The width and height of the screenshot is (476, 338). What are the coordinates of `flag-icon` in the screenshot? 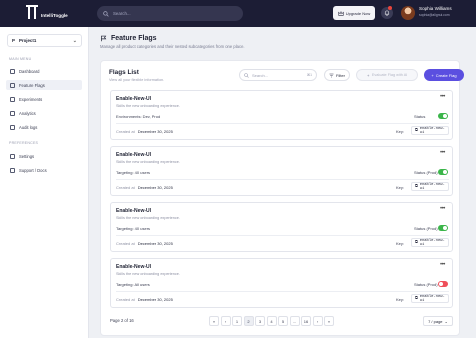 It's located at (104, 38).